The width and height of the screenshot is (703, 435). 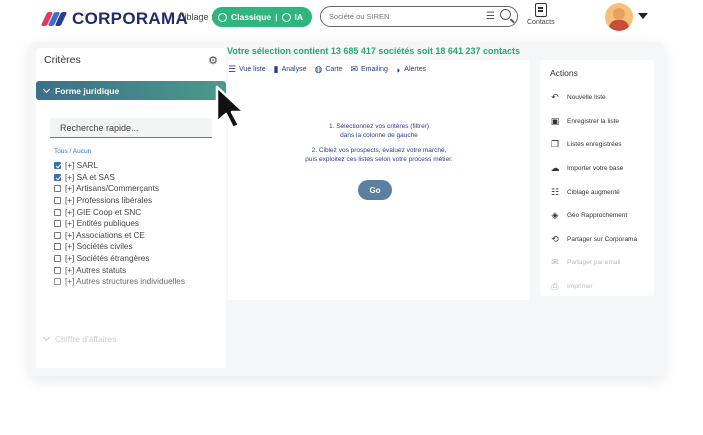 I want to click on legal-form-option: [+] Autres statuts, so click(x=119, y=270).